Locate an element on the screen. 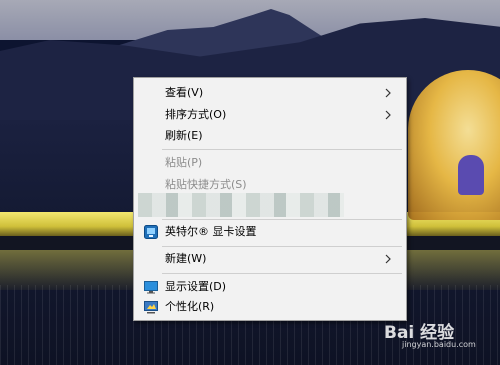  menu-item-label: 英特尔® 显卡设置 is located at coordinates (211, 231).